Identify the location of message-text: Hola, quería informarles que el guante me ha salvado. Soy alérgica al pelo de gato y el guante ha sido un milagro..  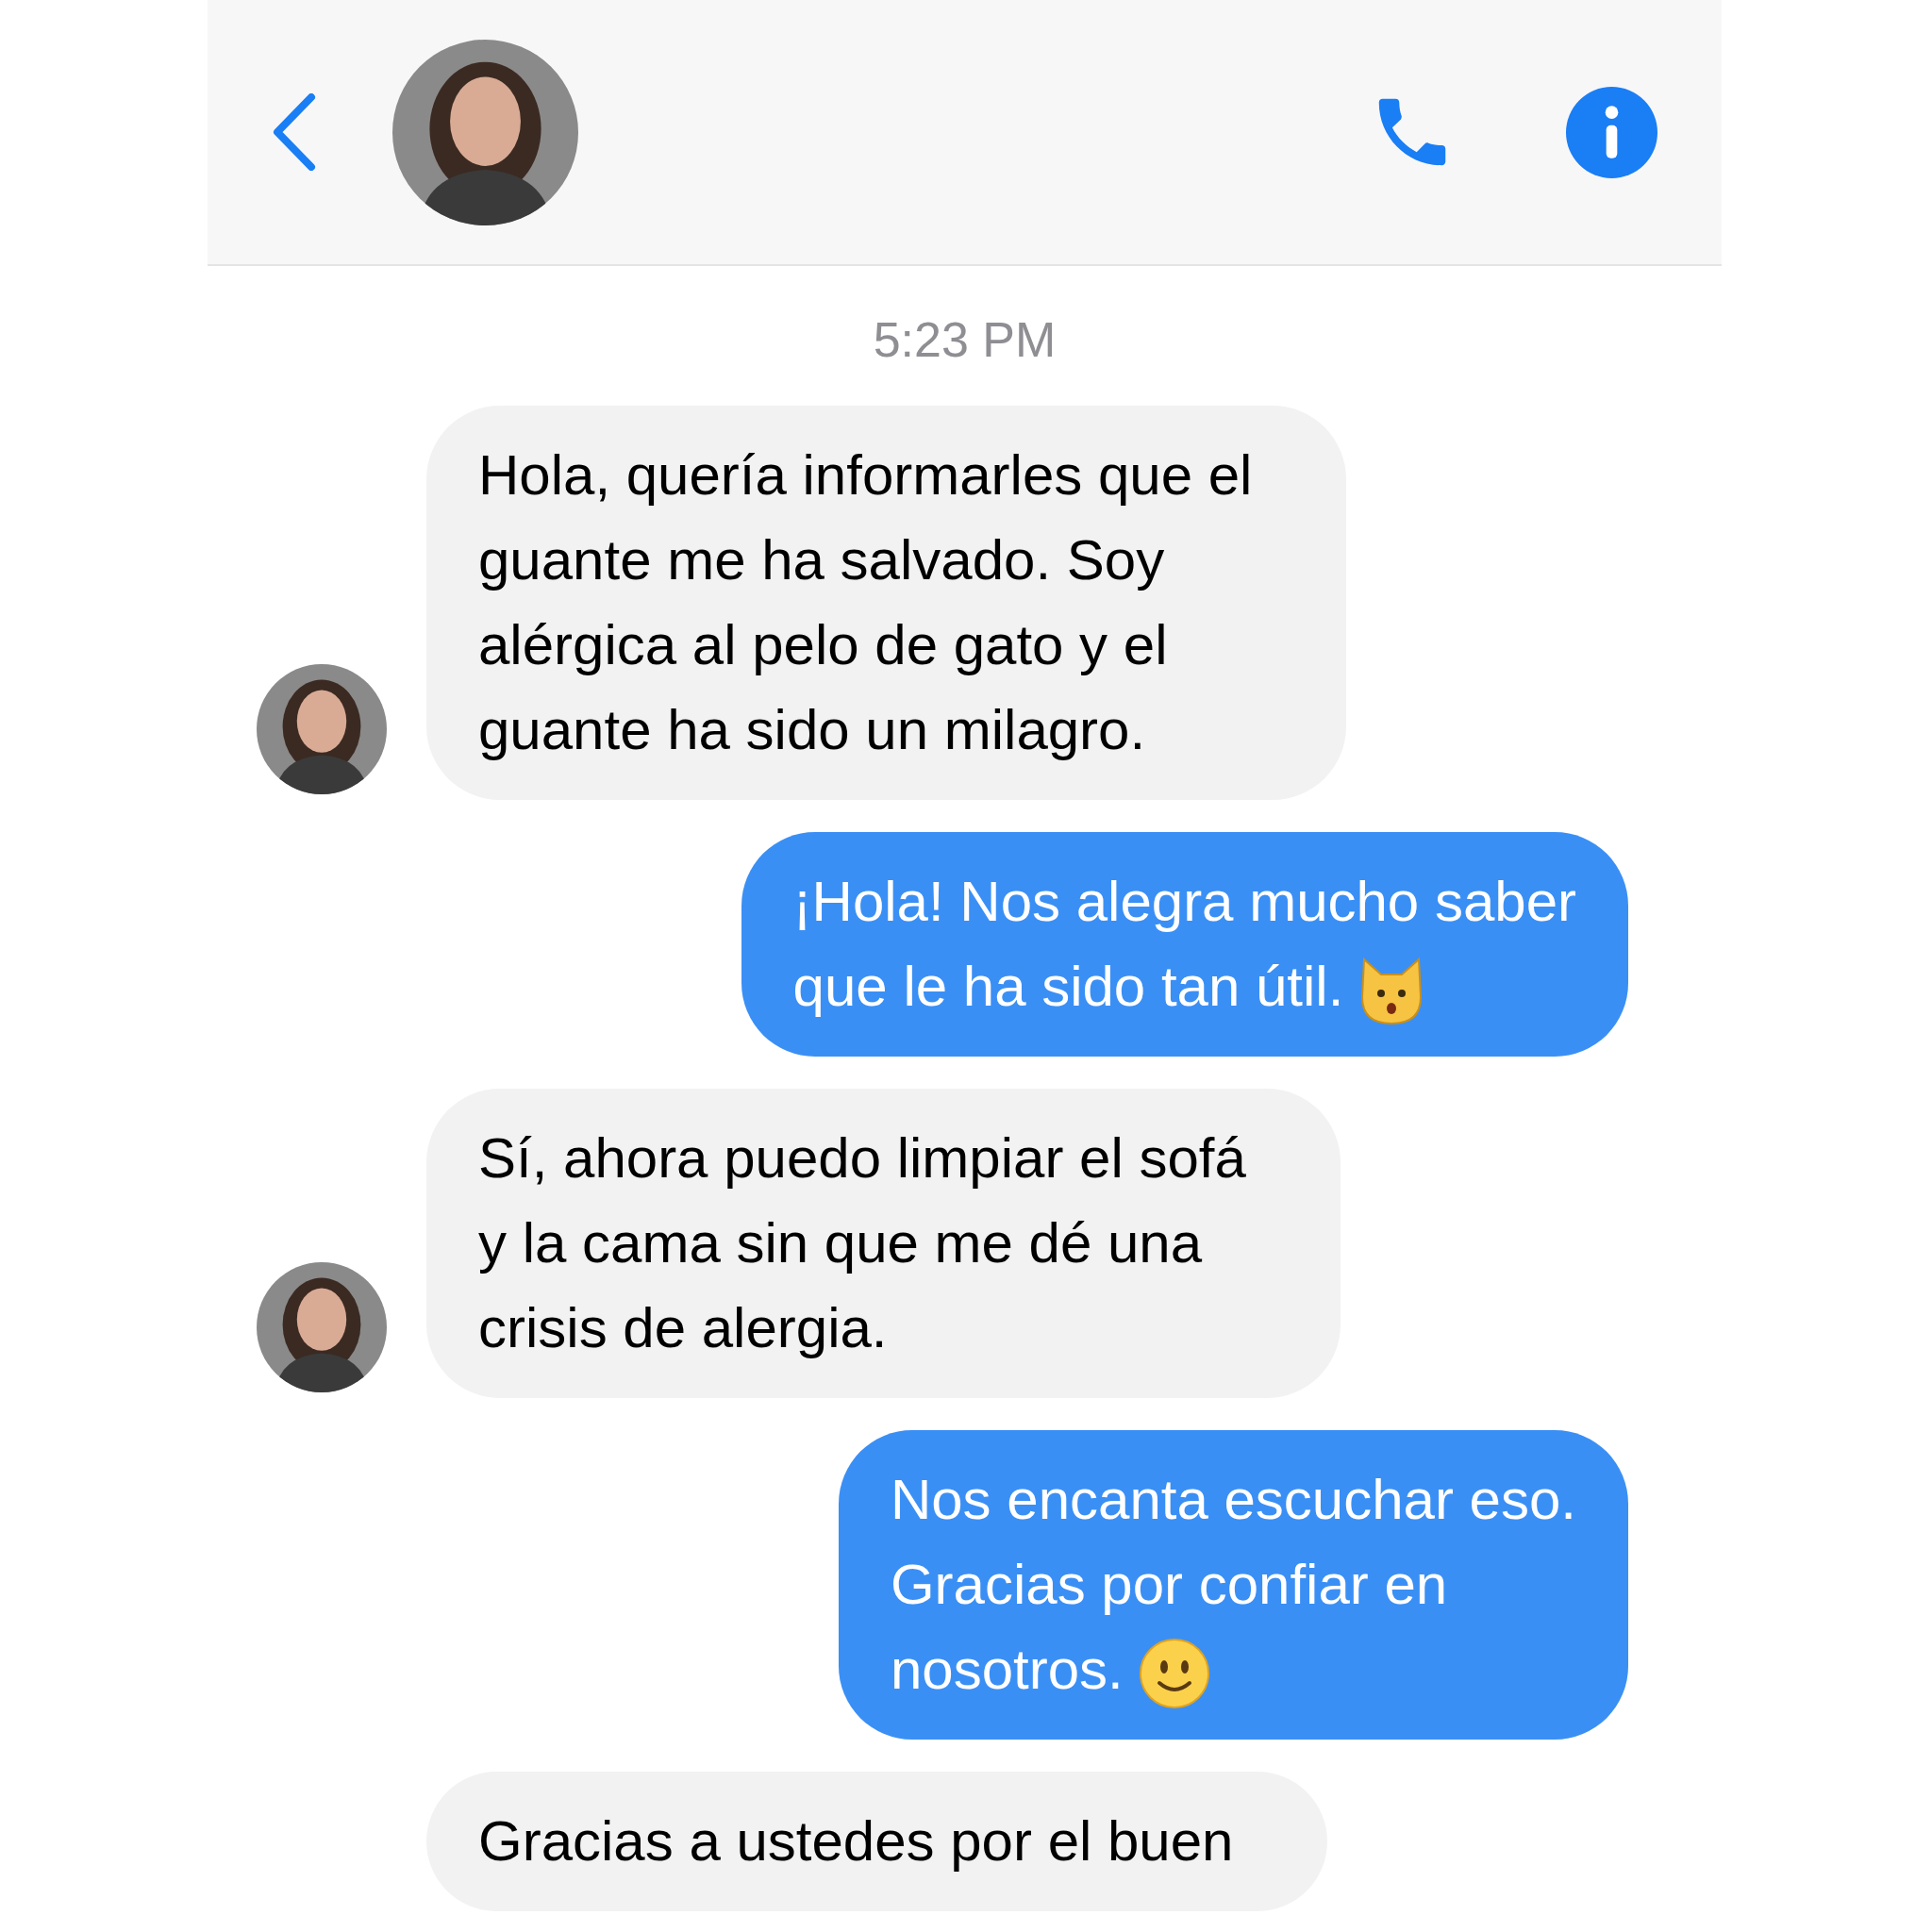
(866, 602).